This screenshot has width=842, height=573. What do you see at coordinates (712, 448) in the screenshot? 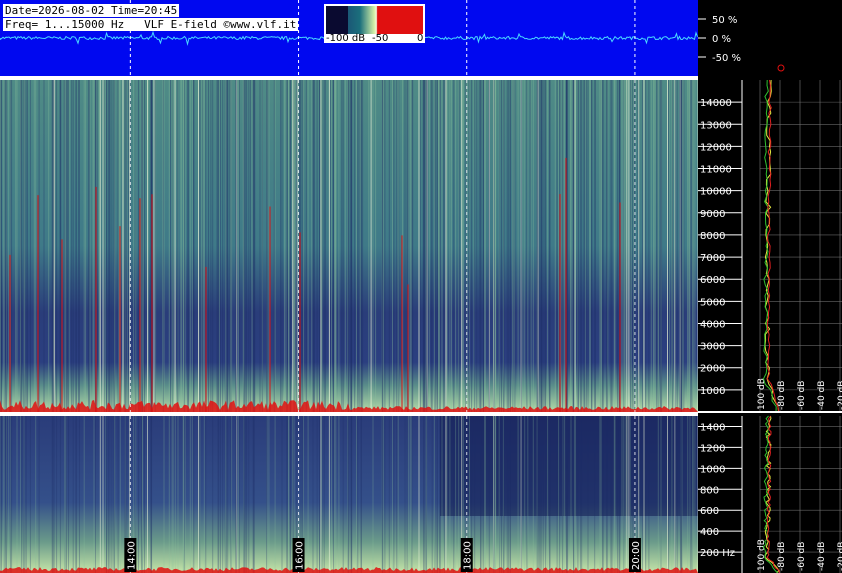
I see `low-panel-y-label-5: 1200` at bounding box center [712, 448].